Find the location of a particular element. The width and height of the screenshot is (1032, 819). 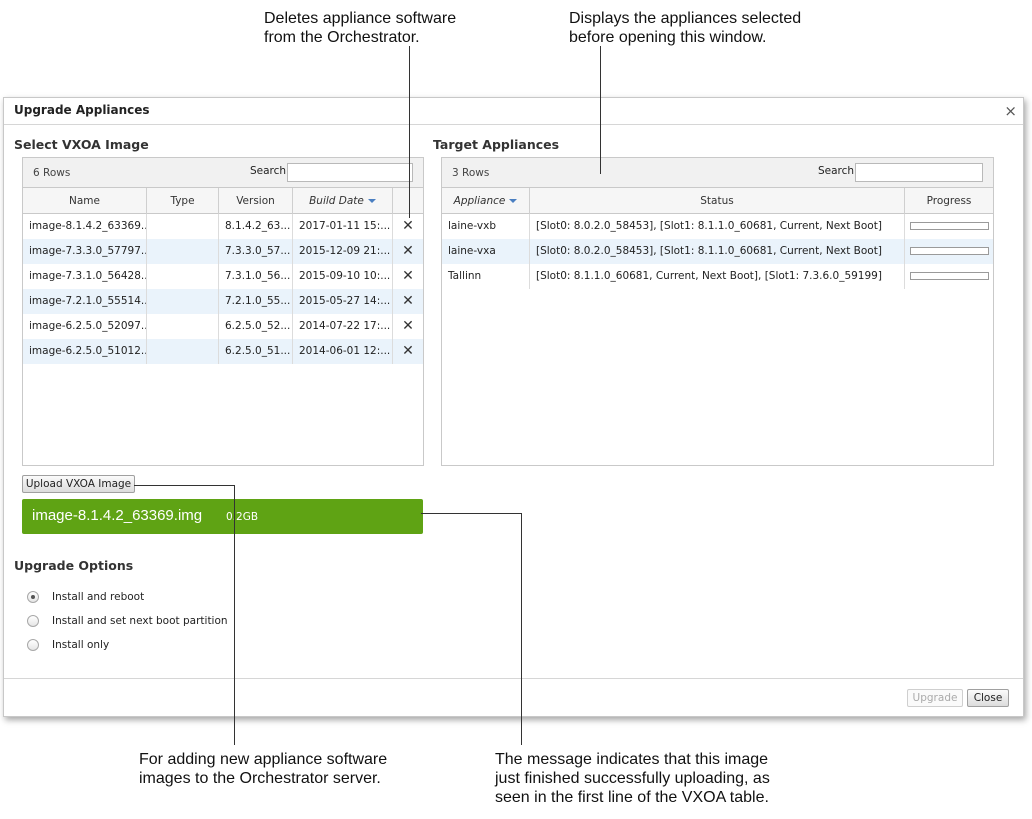

targets-grid-header: Appliance Status Progress is located at coordinates (717, 201).